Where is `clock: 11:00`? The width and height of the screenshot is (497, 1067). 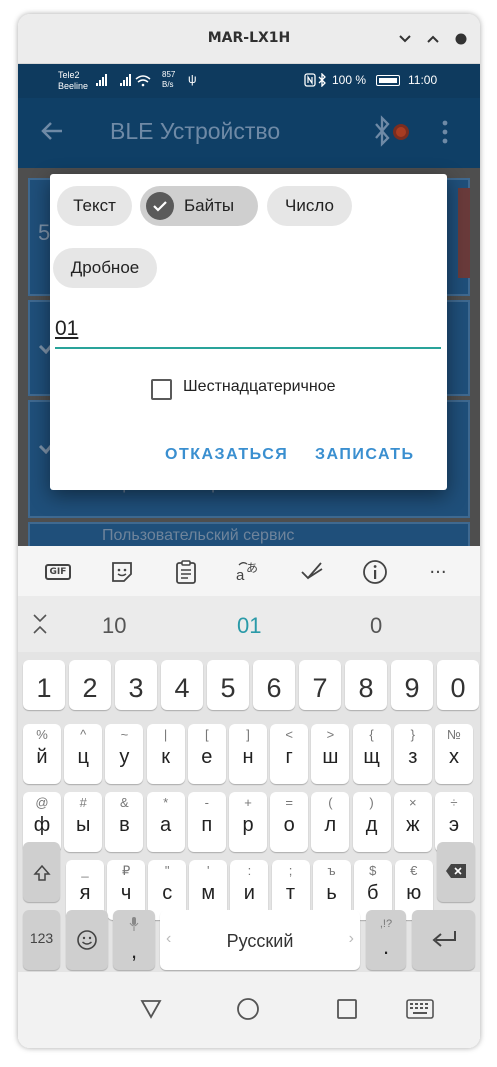
clock: 11:00 is located at coordinates (423, 80).